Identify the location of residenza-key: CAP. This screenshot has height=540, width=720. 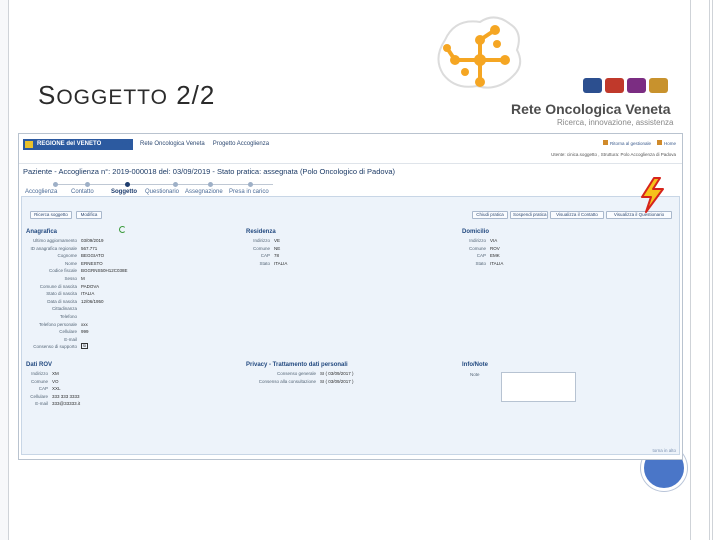
(265, 256).